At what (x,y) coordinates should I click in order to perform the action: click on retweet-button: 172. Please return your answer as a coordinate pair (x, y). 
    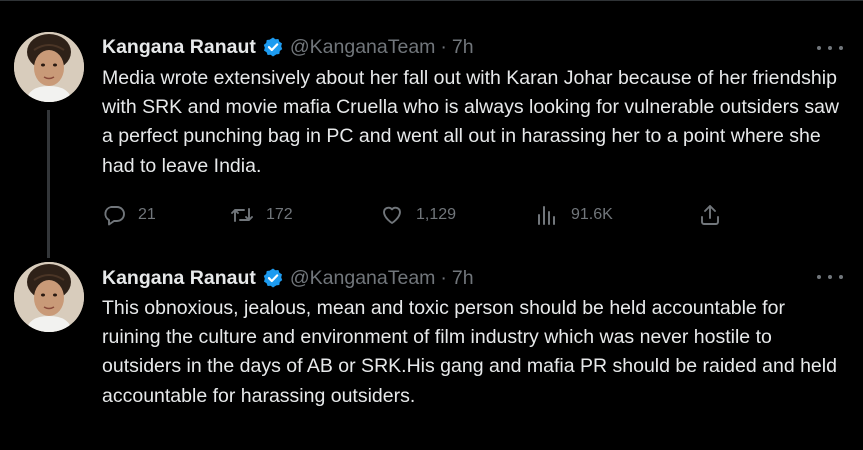
    Looking at the image, I should click on (261, 215).